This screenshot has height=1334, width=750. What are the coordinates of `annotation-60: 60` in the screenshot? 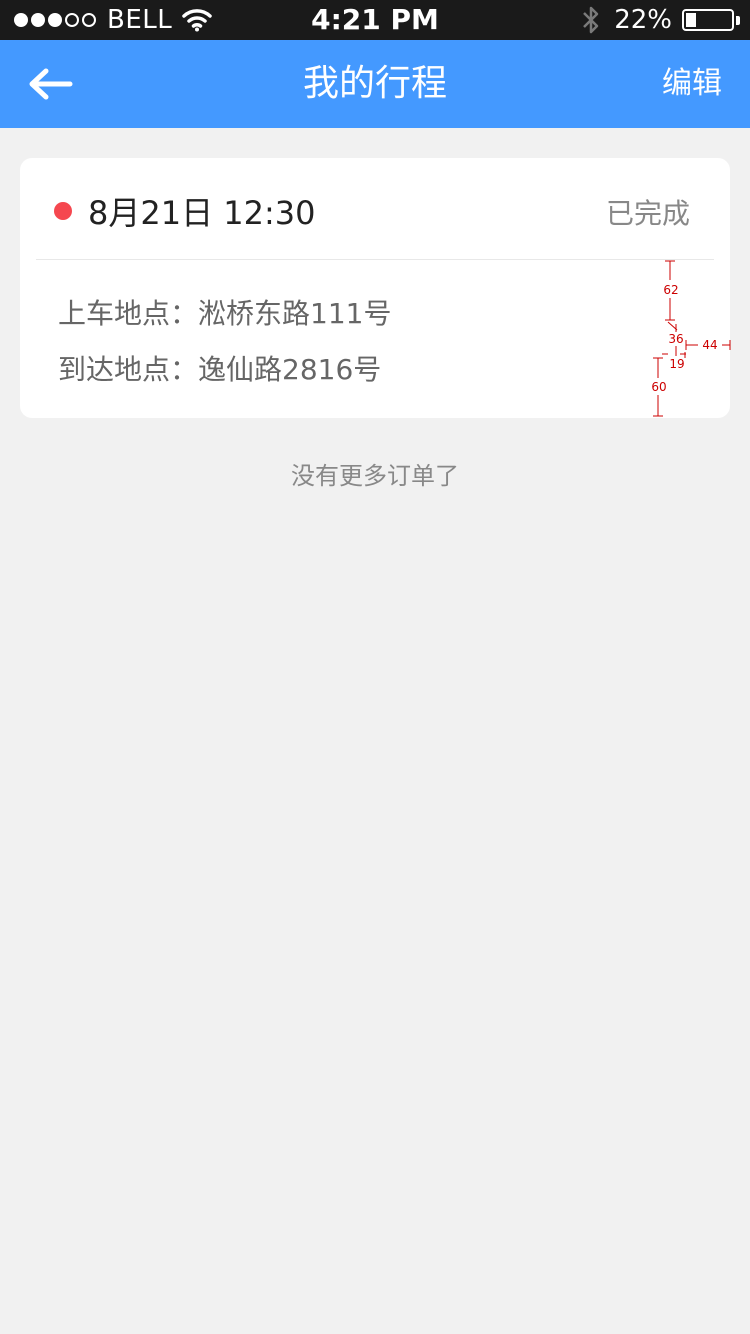 It's located at (658, 387).